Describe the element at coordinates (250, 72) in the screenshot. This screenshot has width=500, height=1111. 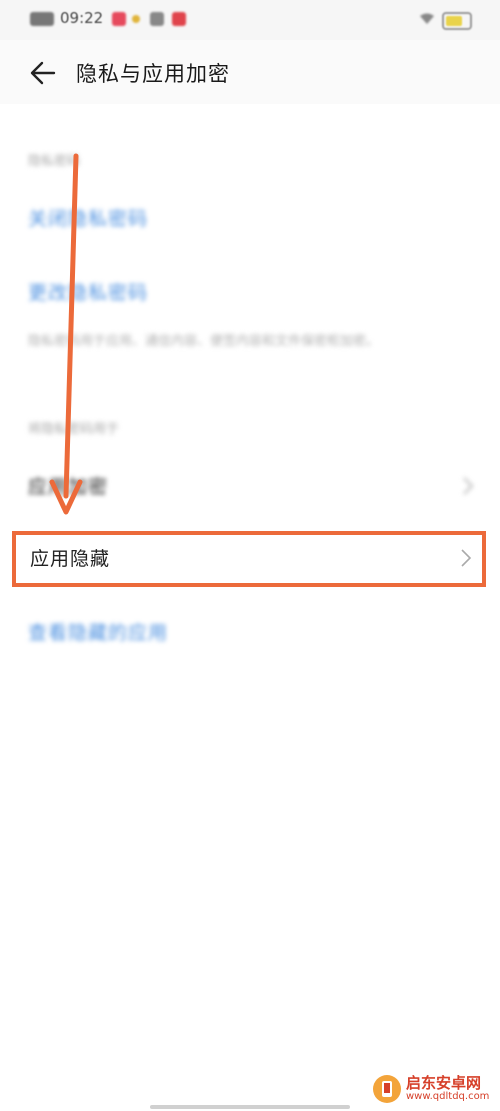
I see `app-header: 隐私与应用加密` at that location.